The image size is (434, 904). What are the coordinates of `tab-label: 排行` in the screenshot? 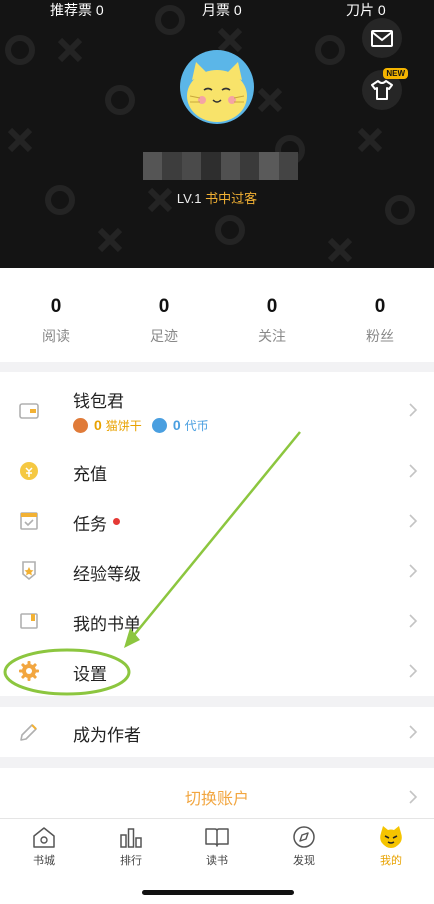 It's located at (131, 860).